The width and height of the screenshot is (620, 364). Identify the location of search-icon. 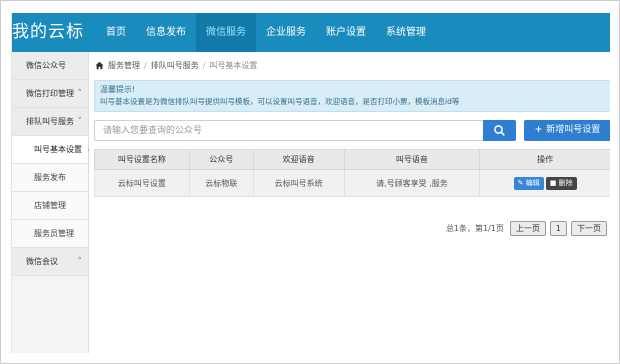
(499, 130).